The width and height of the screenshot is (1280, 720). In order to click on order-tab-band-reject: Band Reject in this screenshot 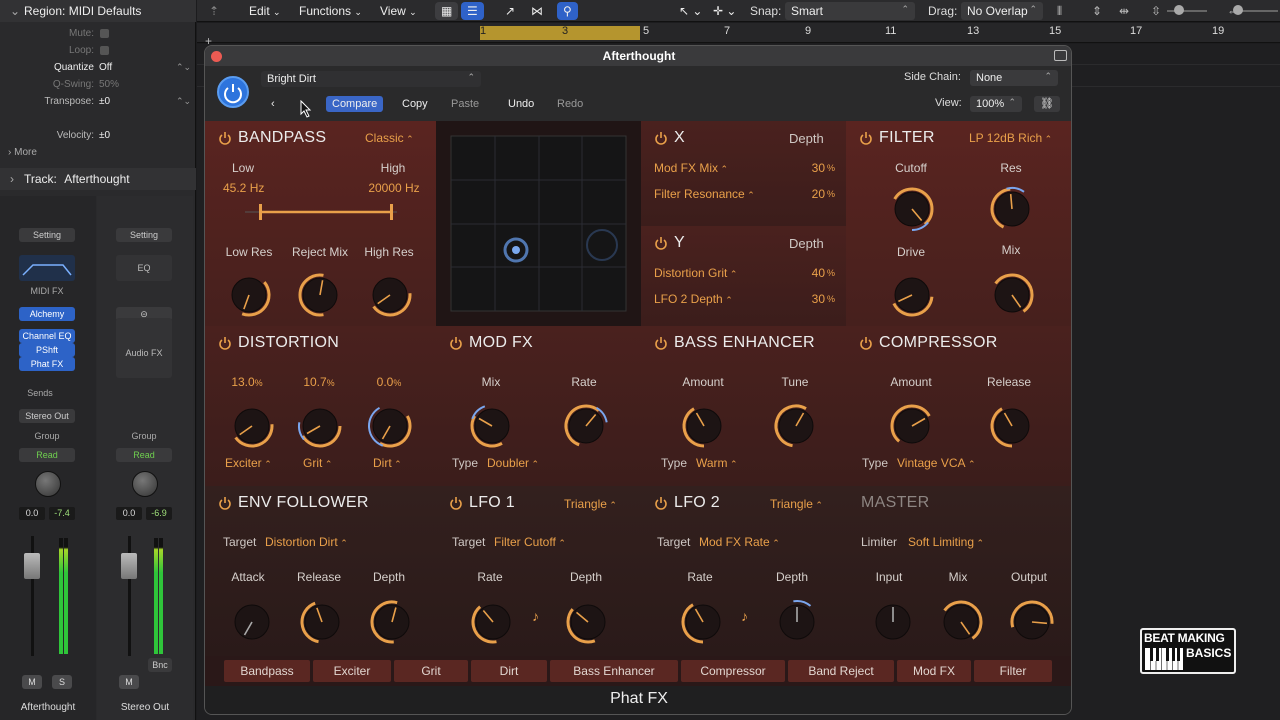, I will do `click(841, 671)`.